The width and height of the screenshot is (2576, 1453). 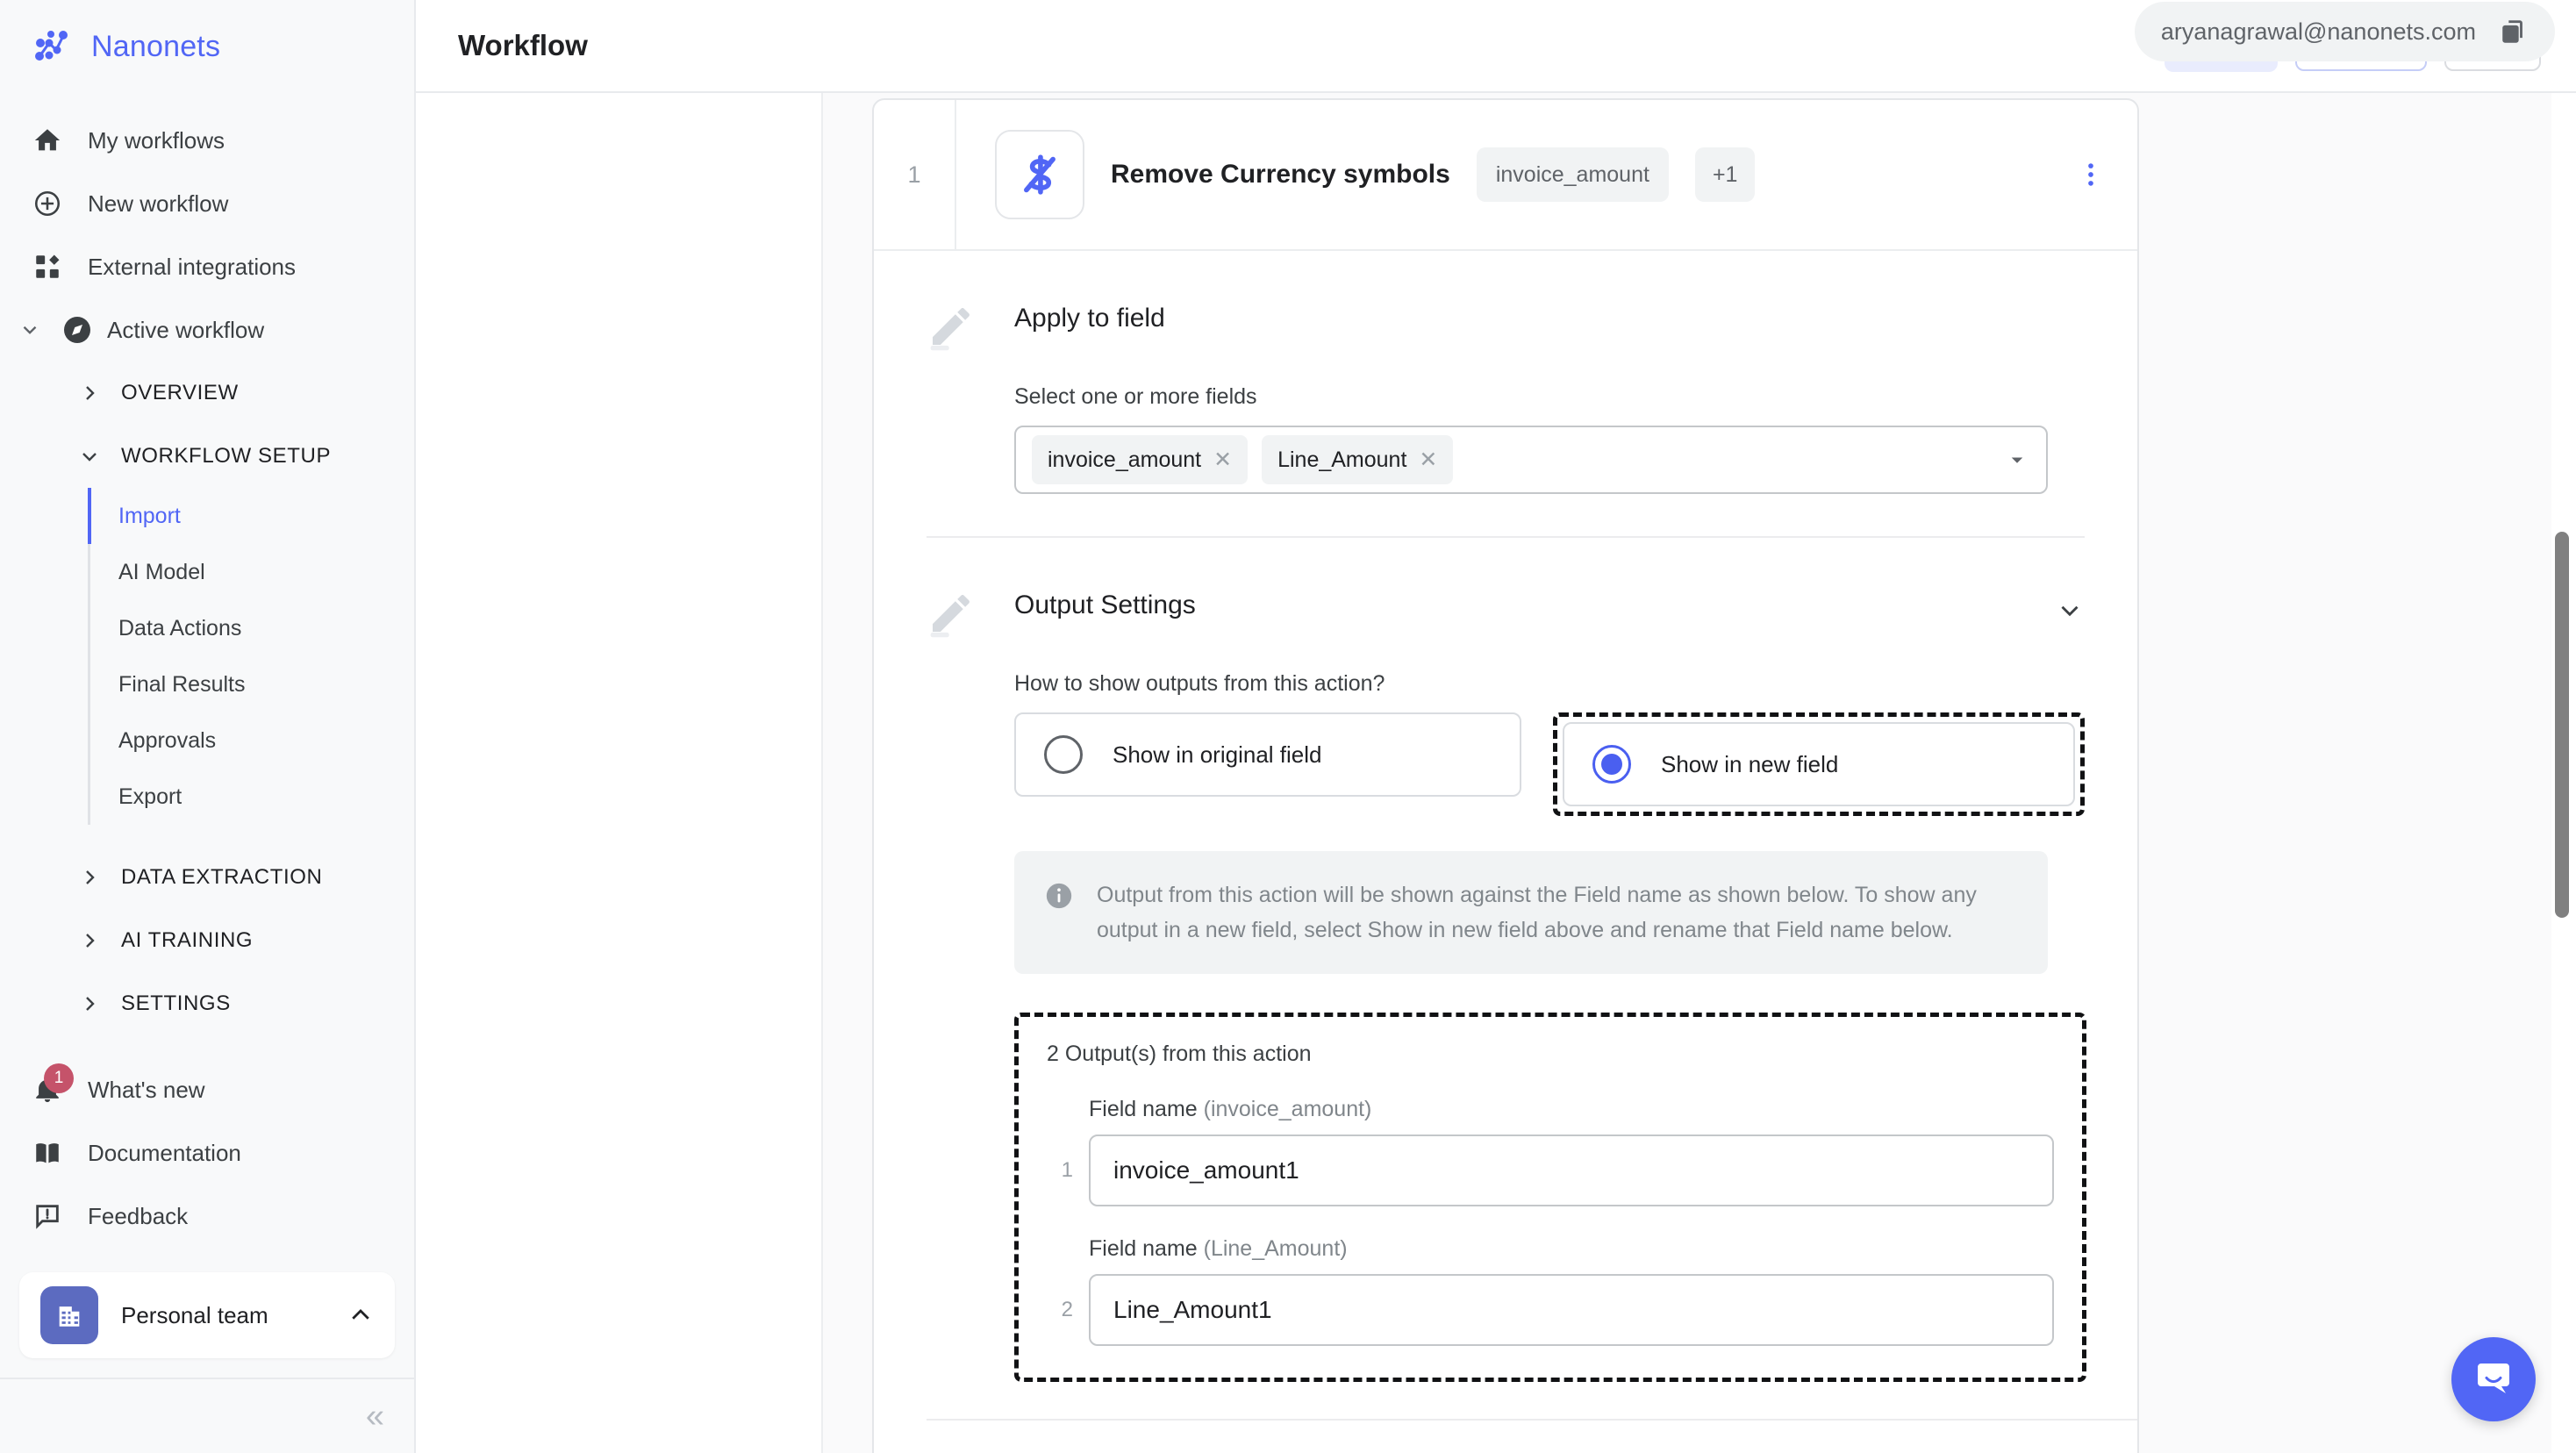 What do you see at coordinates (182, 684) in the screenshot?
I see `sidebar-subitem-label: Final Results` at bounding box center [182, 684].